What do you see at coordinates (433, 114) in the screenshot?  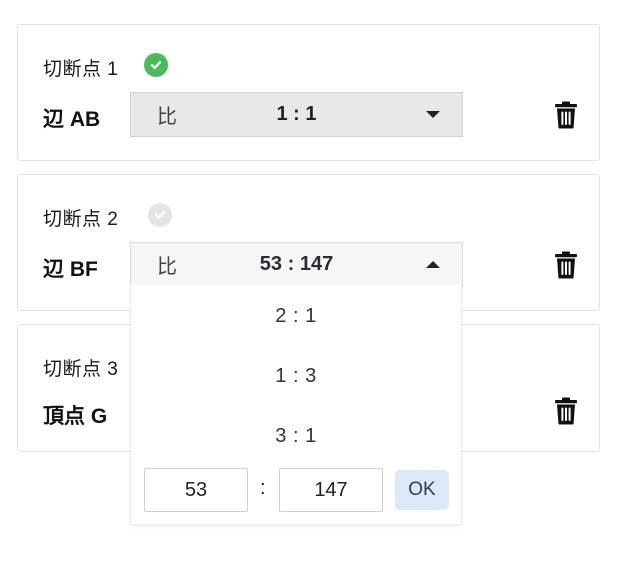 I see `caret-down-icon` at bounding box center [433, 114].